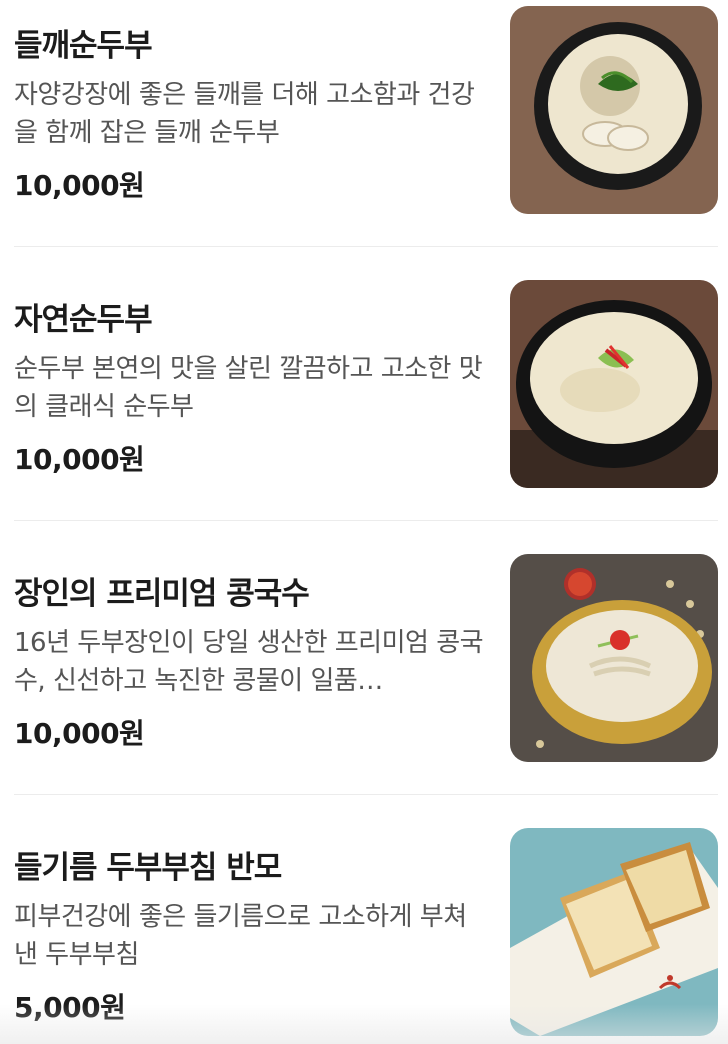 This screenshot has height=1044, width=728. Describe the element at coordinates (244, 114) in the screenshot. I see `menu-item-description: 자양강장에 좋은 들깨를 더해 고소함과 건강을 함께 잡은 들깨 순두부` at that location.